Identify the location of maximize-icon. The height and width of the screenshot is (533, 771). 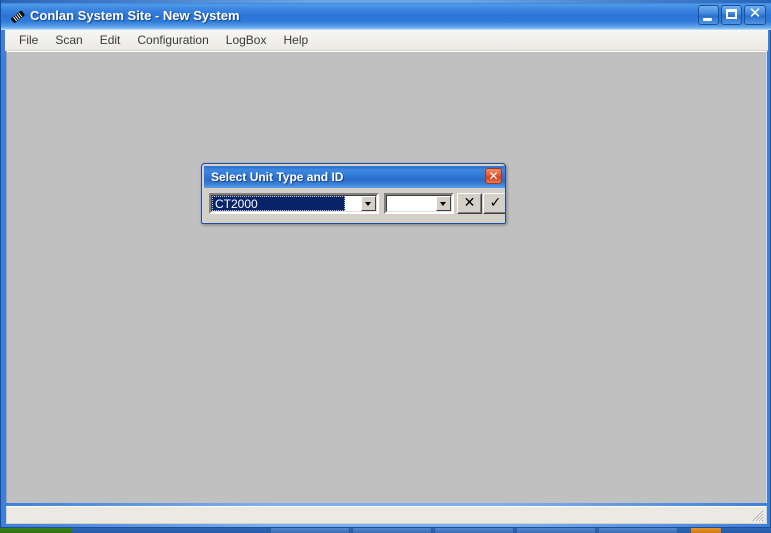
(731, 14).